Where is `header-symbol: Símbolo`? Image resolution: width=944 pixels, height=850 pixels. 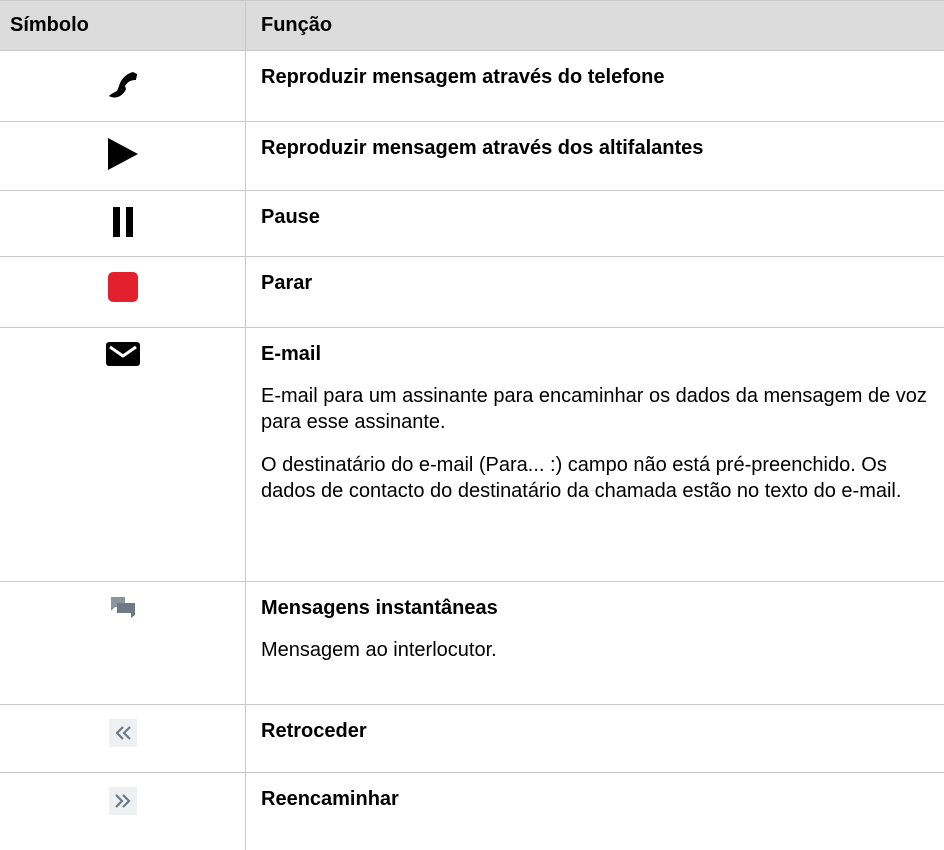
header-symbol: Símbolo is located at coordinates (49, 25).